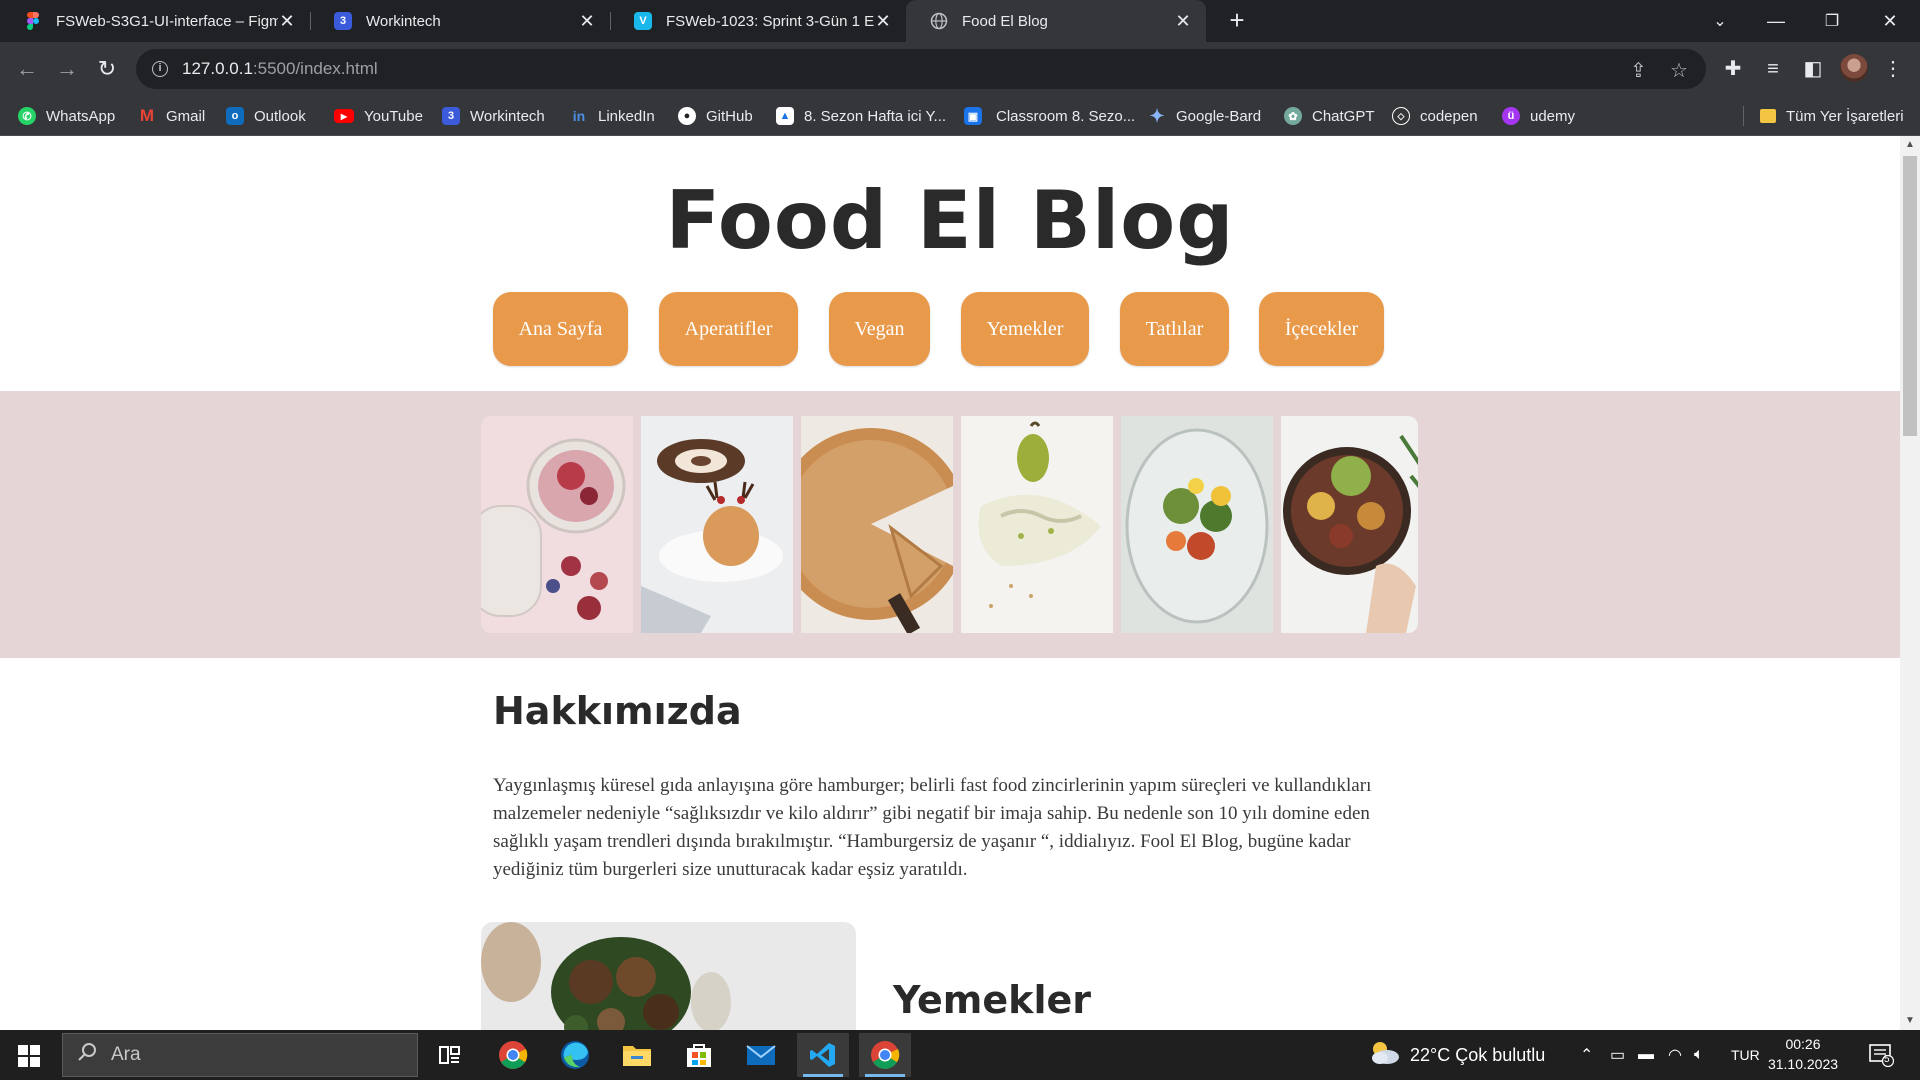 The image size is (1920, 1080). I want to click on menu-icecekler: İçecekler, so click(1321, 329).